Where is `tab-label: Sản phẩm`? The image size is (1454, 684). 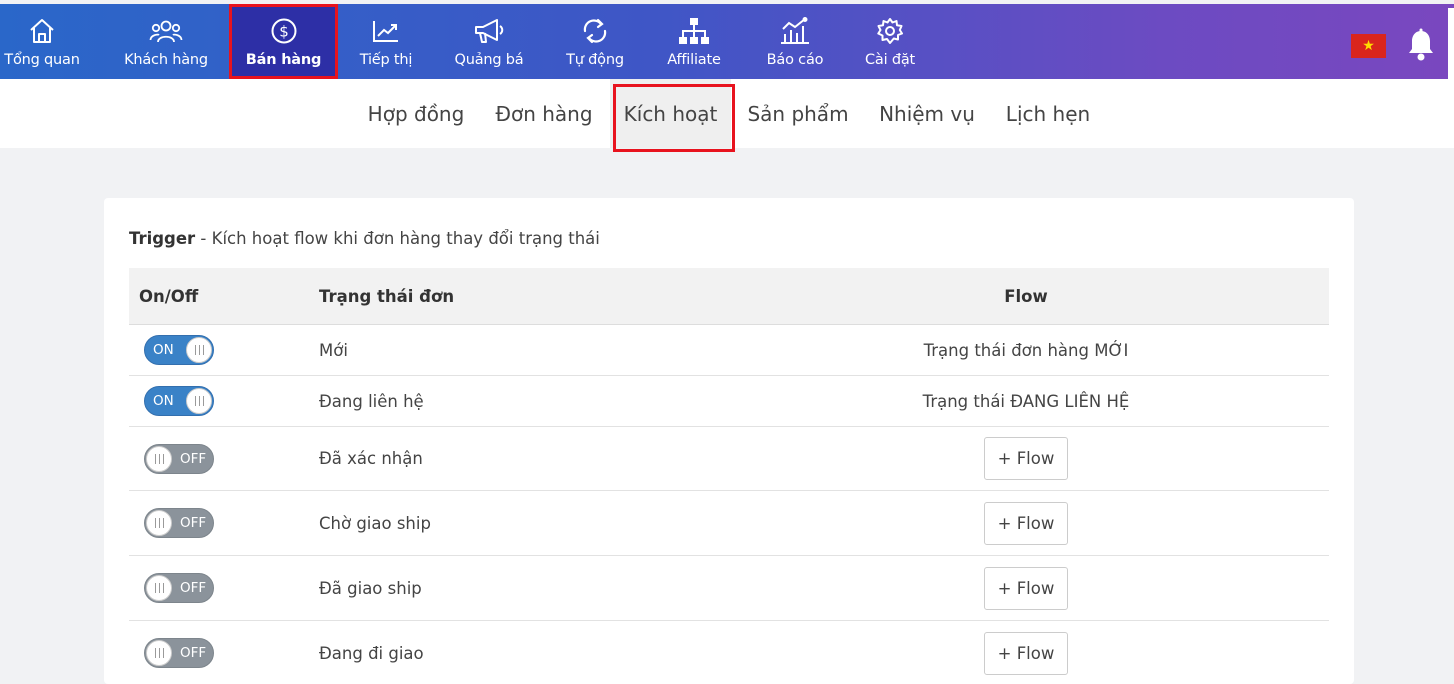
tab-label: Sản phẩm is located at coordinates (798, 113).